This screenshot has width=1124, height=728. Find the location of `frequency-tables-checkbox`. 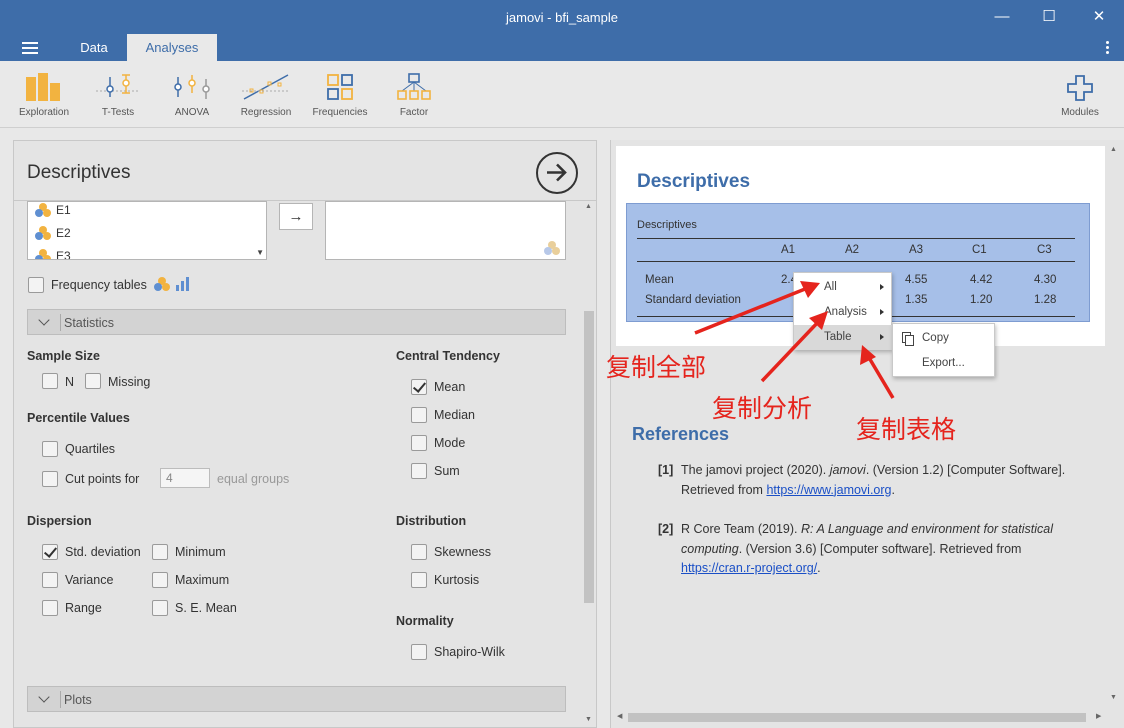

frequency-tables-checkbox is located at coordinates (36, 285).